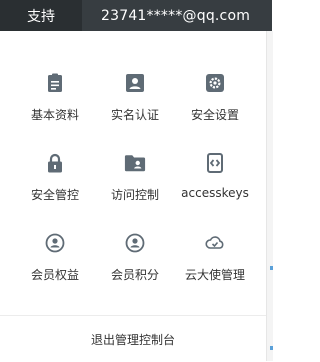 The height and width of the screenshot is (362, 320). I want to click on menu-item-label: 基本资料, so click(54, 115).